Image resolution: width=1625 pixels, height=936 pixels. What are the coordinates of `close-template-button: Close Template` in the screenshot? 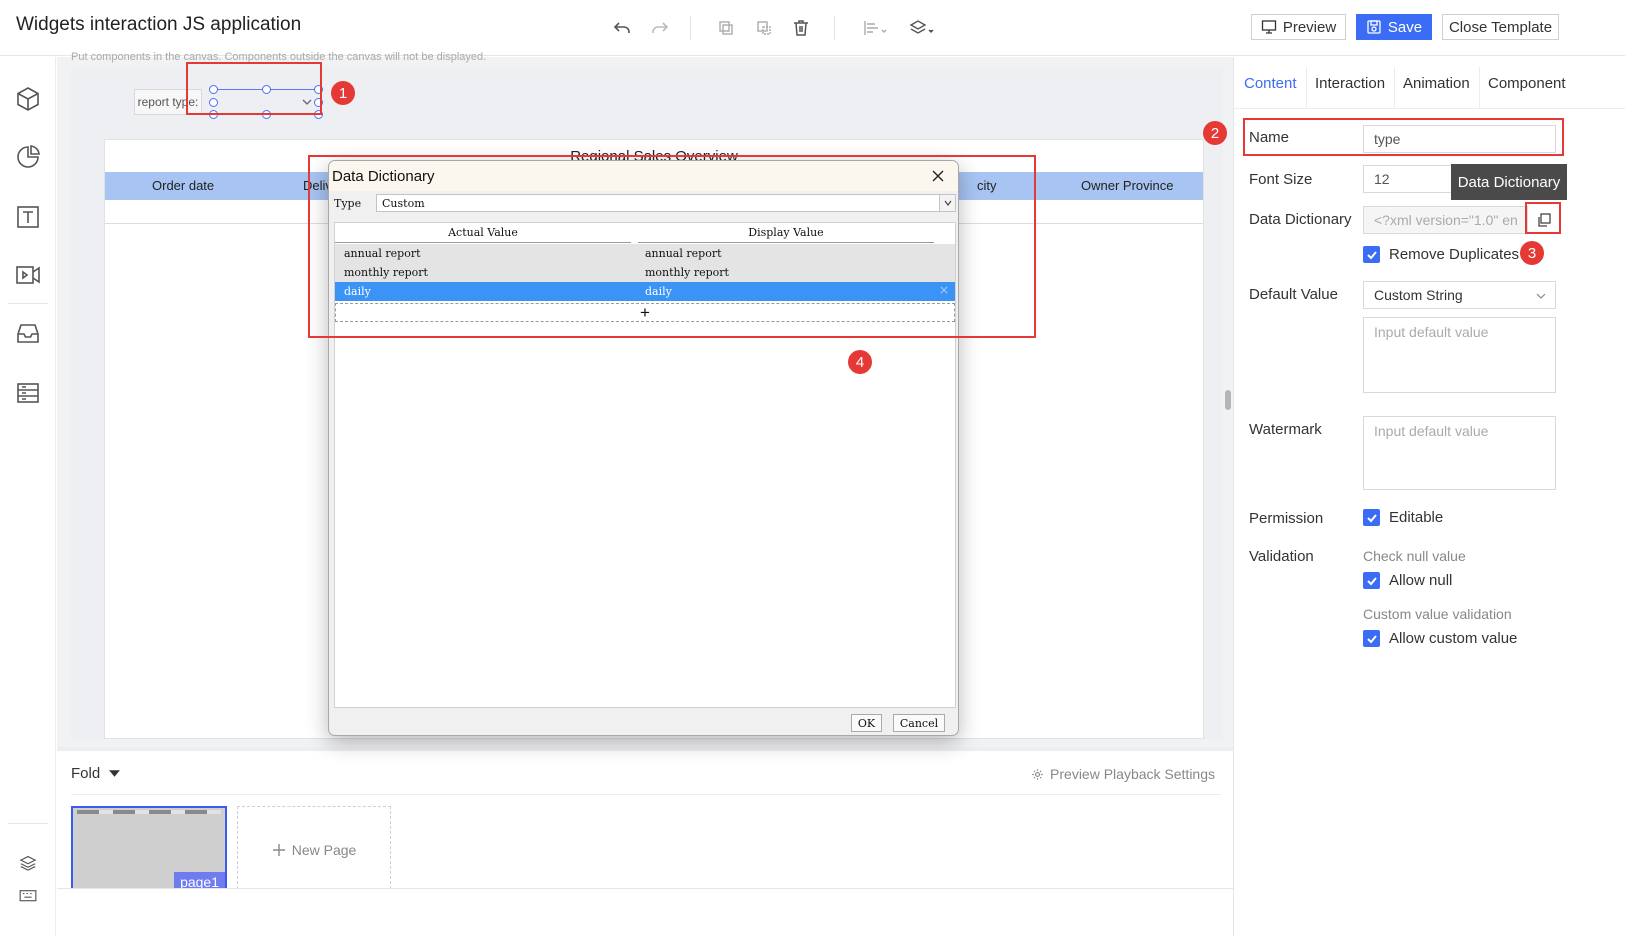 It's located at (1500, 27).